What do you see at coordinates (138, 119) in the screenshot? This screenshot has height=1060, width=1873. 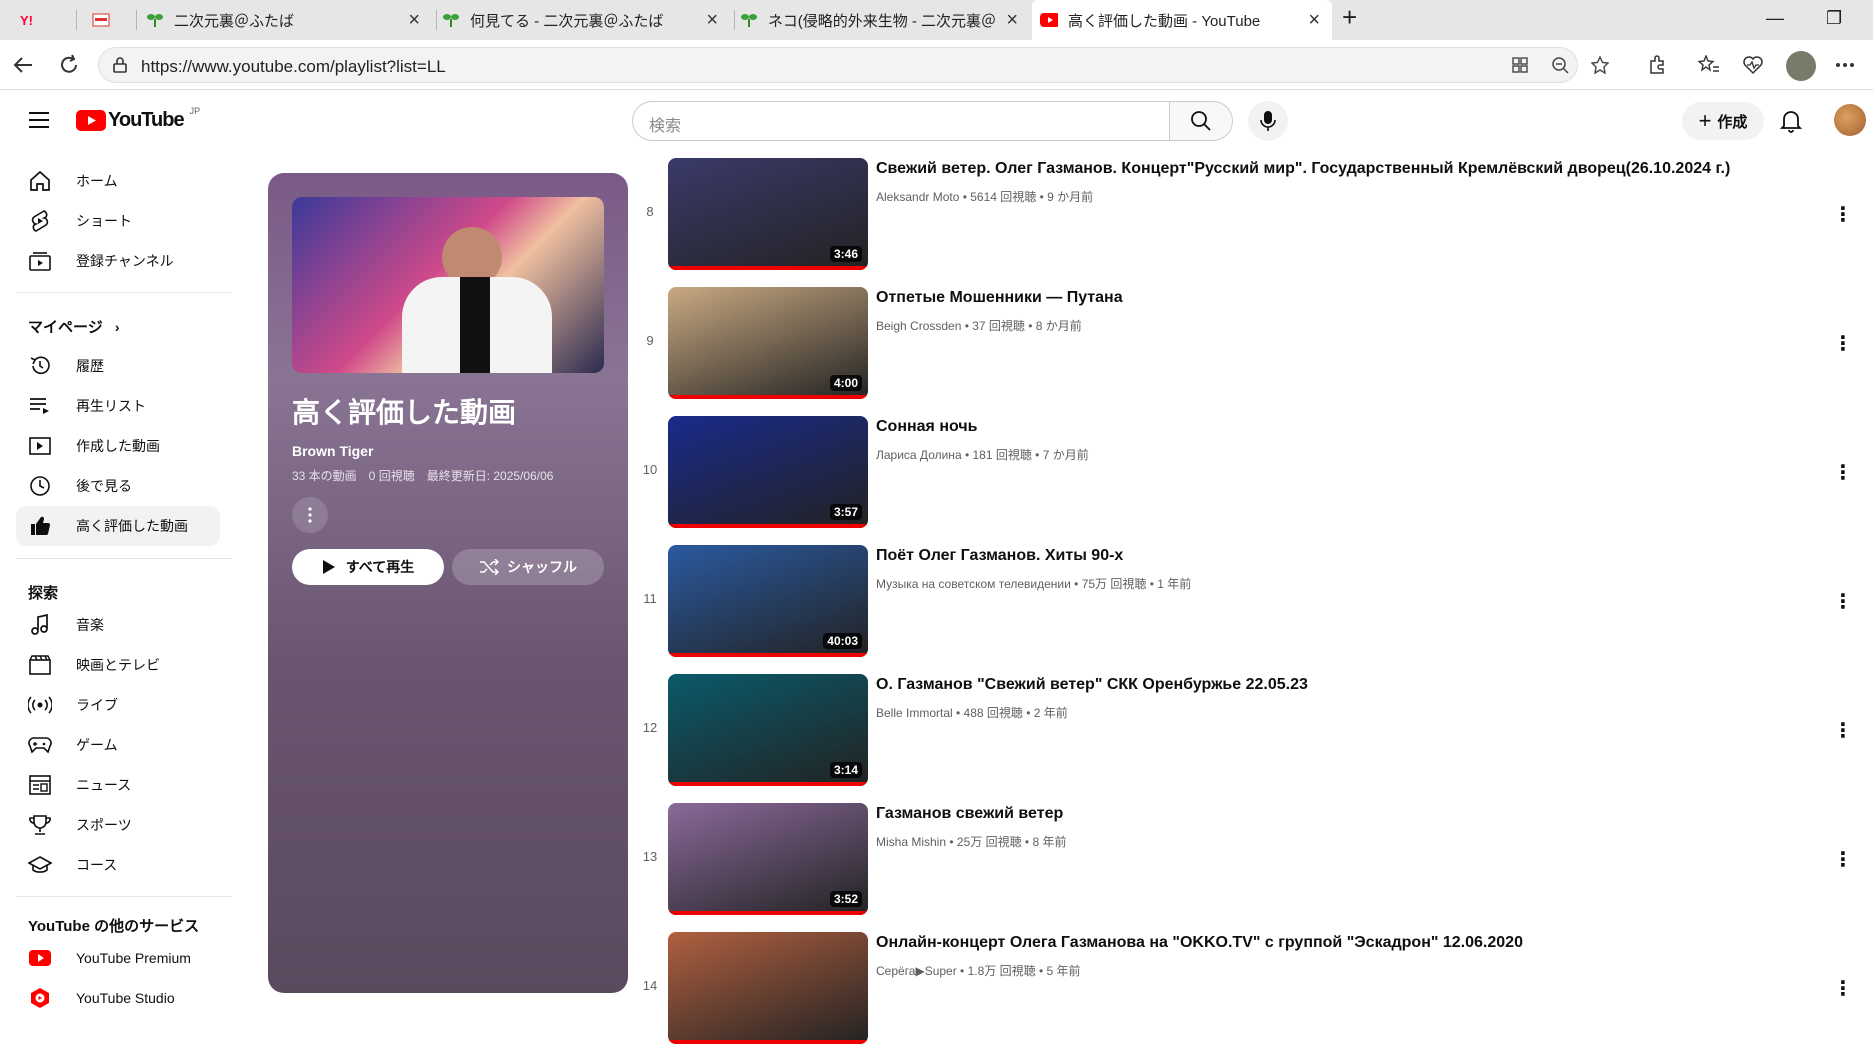 I see `youtube-logo: YouTube JP` at bounding box center [138, 119].